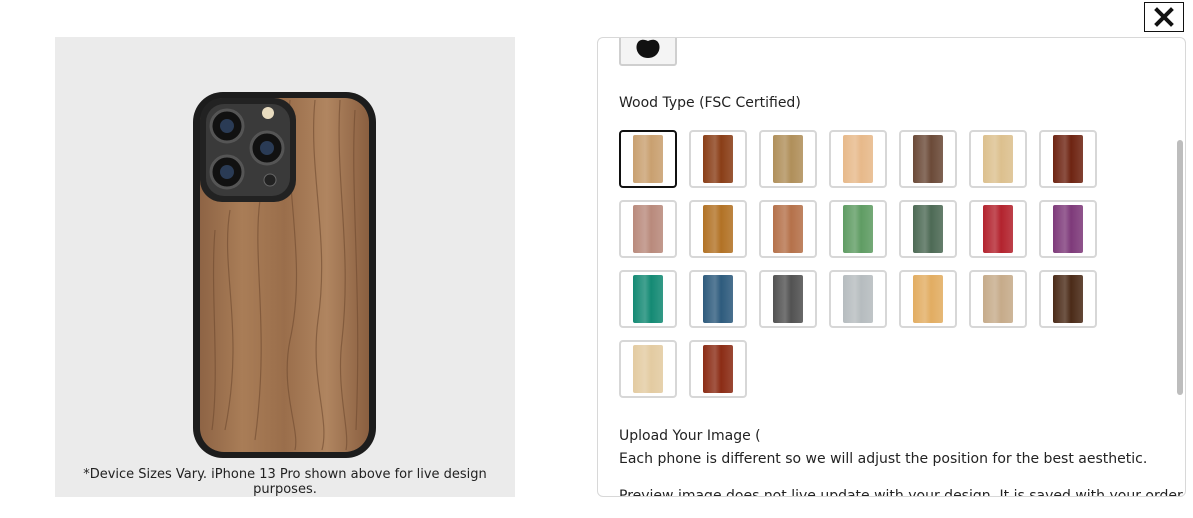  What do you see at coordinates (1180, 267) in the screenshot?
I see `panel-scrollbar` at bounding box center [1180, 267].